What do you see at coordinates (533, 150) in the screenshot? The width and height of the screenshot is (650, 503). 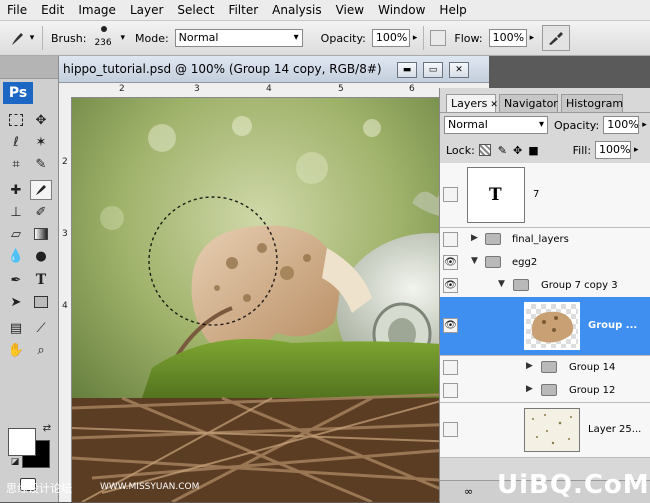 I see `lock-all-icon: ■` at bounding box center [533, 150].